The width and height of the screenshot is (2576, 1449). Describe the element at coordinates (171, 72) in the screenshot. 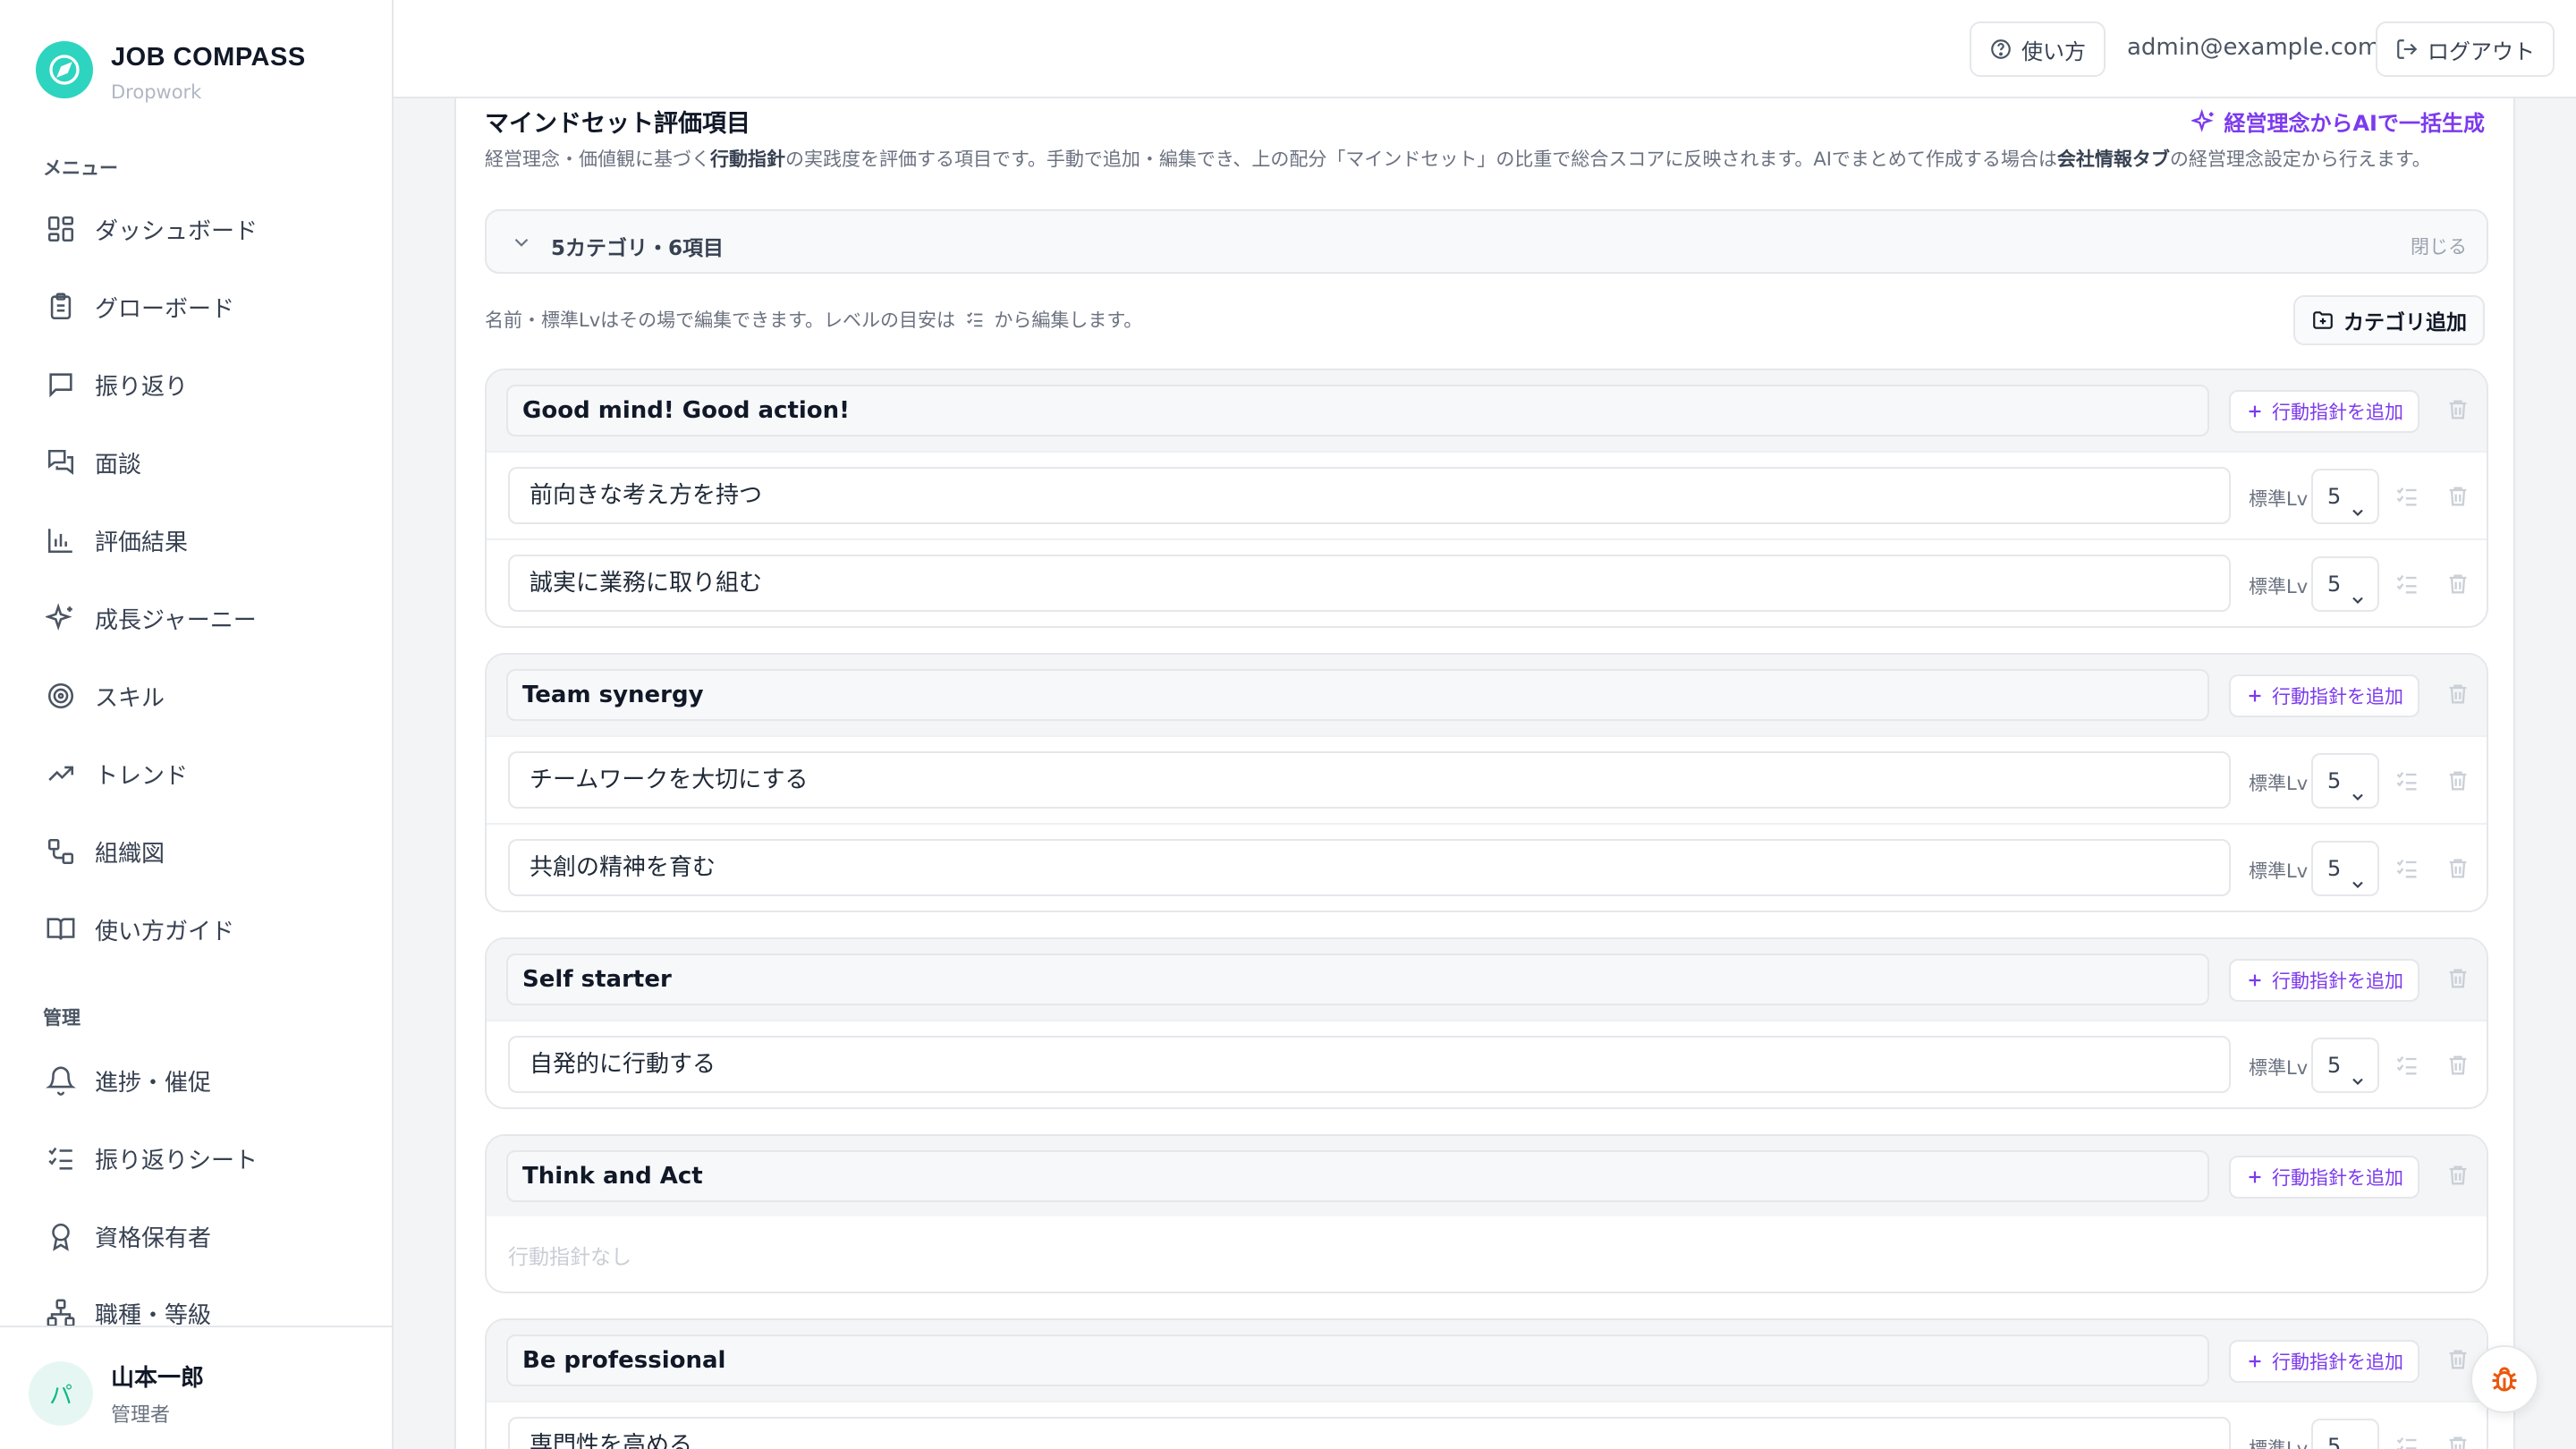

I see `brand: JOB COMPASS Dropwork` at that location.